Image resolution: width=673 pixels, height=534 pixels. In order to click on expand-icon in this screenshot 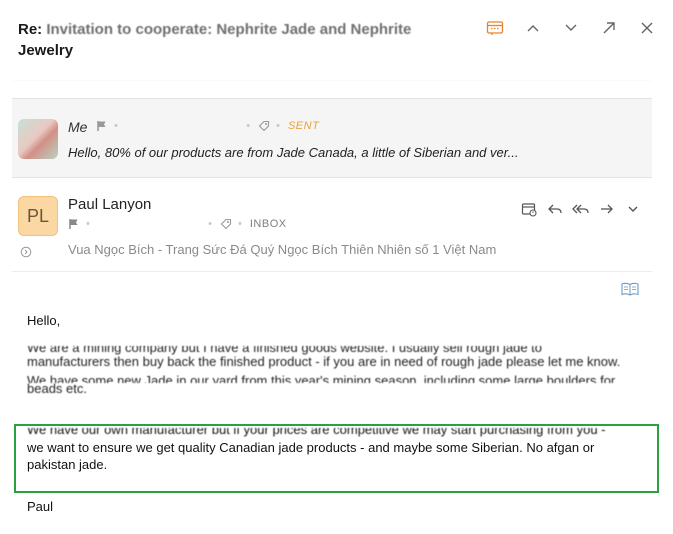, I will do `click(26, 252)`.